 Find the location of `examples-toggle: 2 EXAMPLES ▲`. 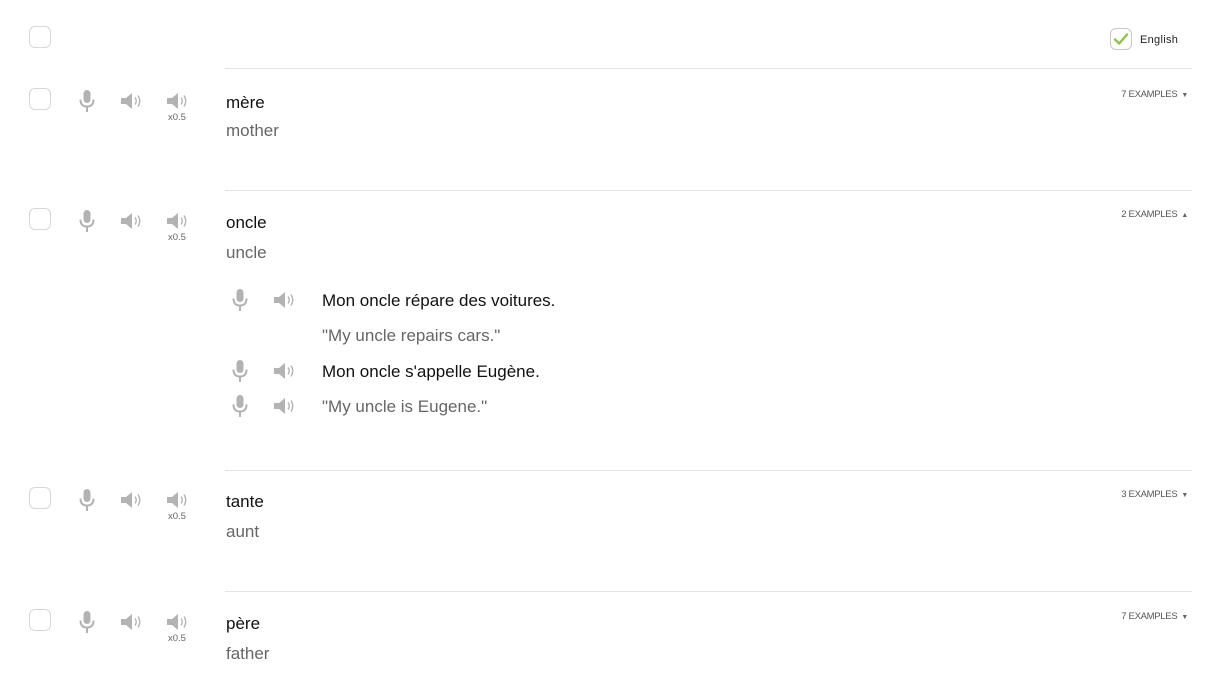

examples-toggle: 2 EXAMPLES ▲ is located at coordinates (1154, 214).